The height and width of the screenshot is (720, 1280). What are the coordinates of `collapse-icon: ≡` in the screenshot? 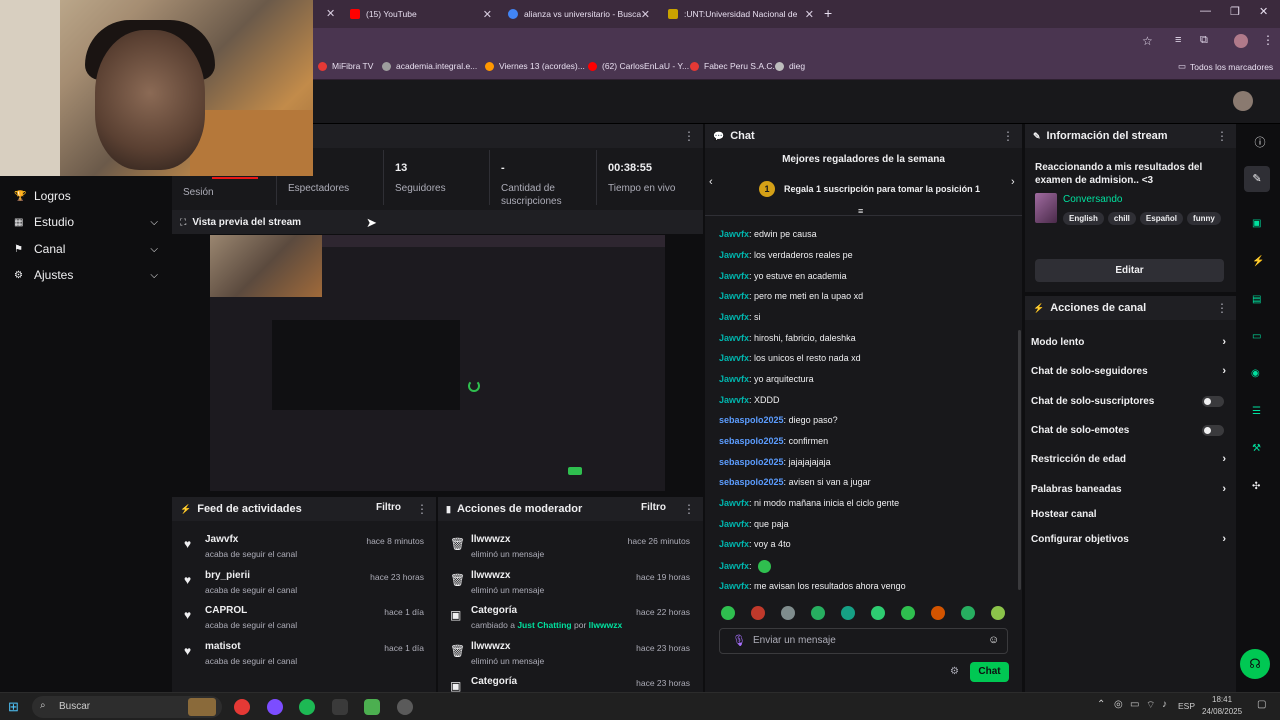 It's located at (860, 211).